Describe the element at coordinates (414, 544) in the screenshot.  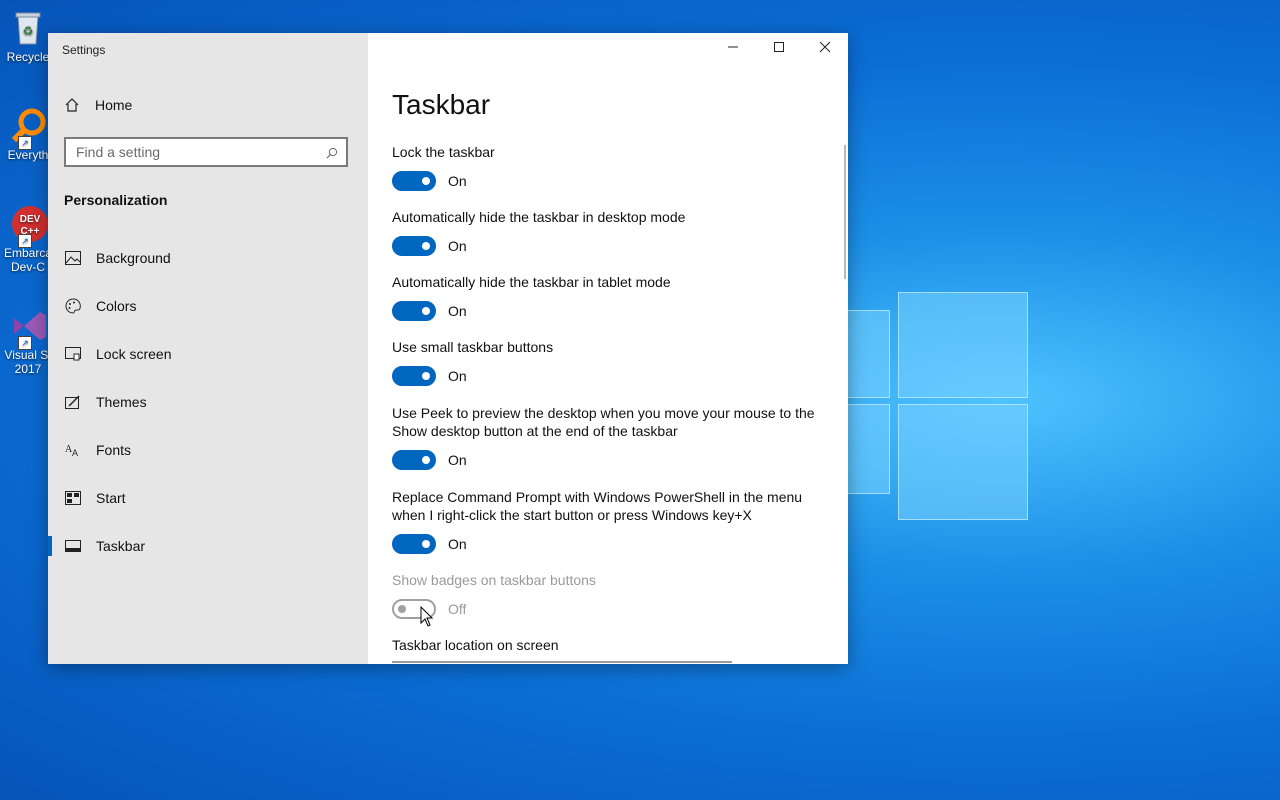
I see `toggle-powershell` at that location.